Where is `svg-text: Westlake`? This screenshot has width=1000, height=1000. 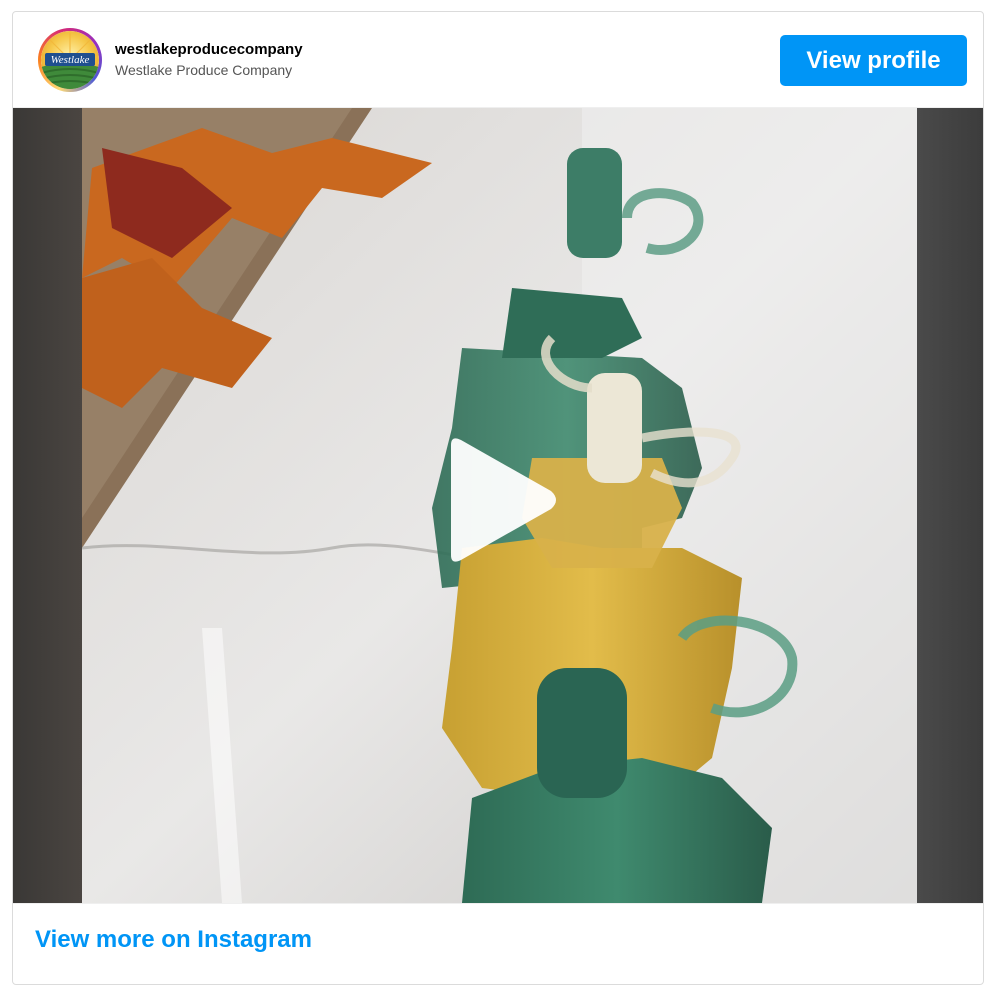 svg-text: Westlake is located at coordinates (70, 60).